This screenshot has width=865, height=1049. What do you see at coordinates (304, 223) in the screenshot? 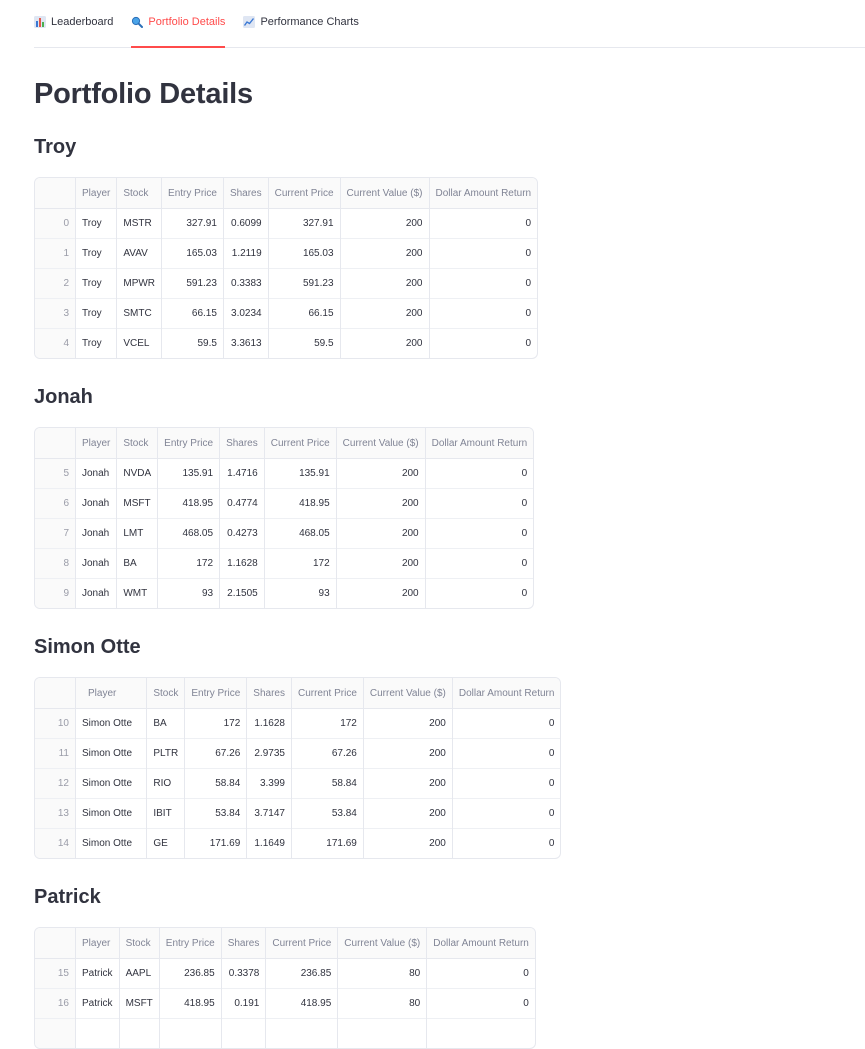
I see `cell-current-price: 327.91` at bounding box center [304, 223].